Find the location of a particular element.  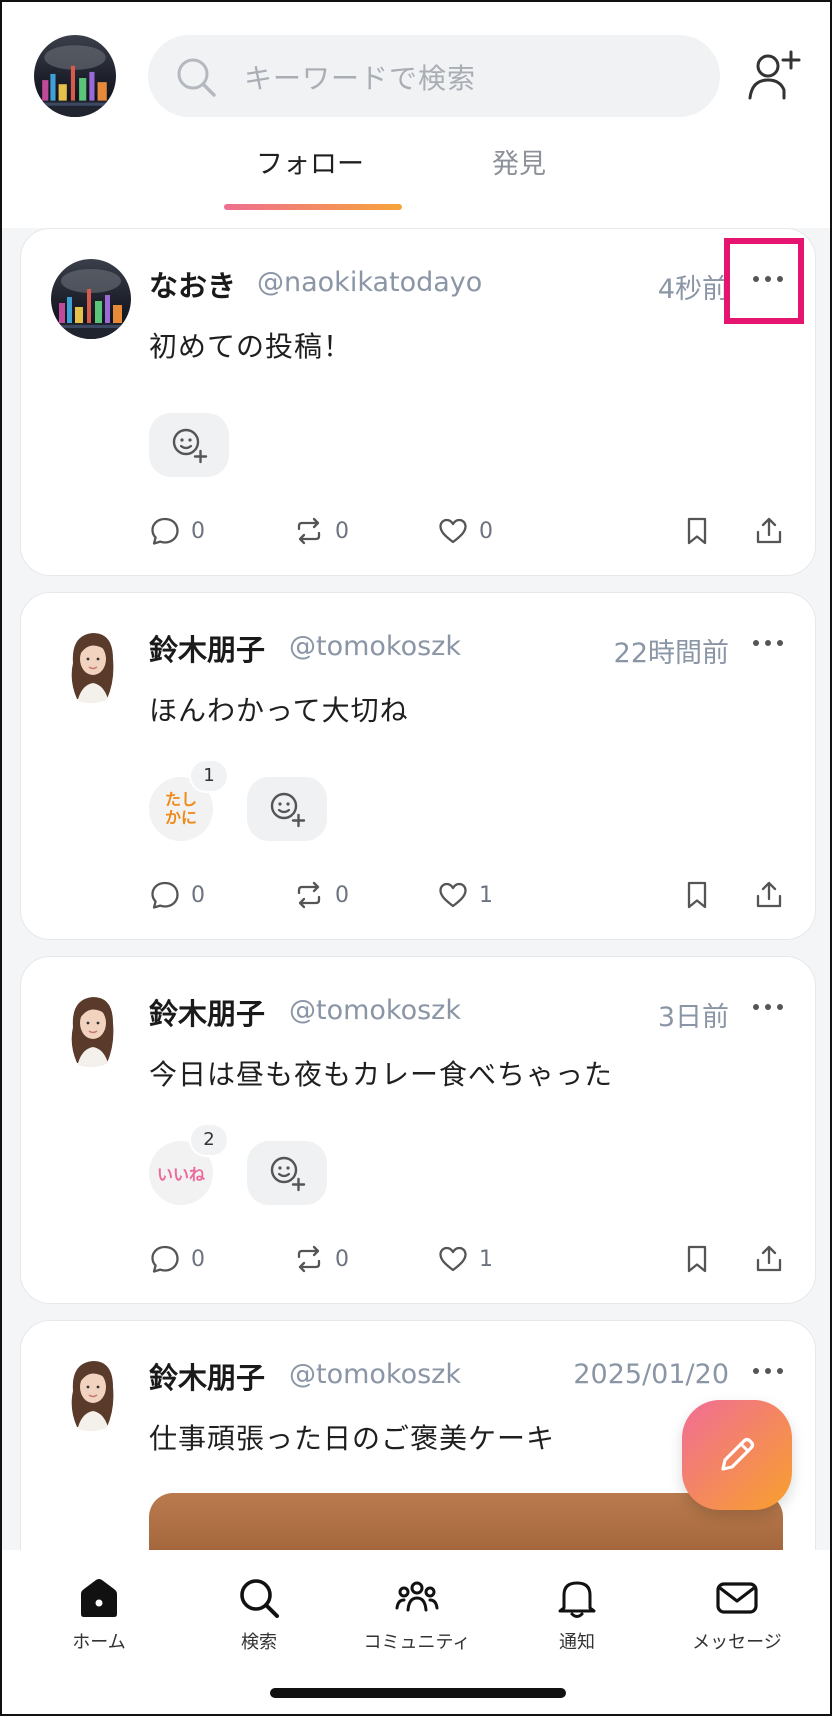

like-button: 0 is located at coordinates (465, 531).